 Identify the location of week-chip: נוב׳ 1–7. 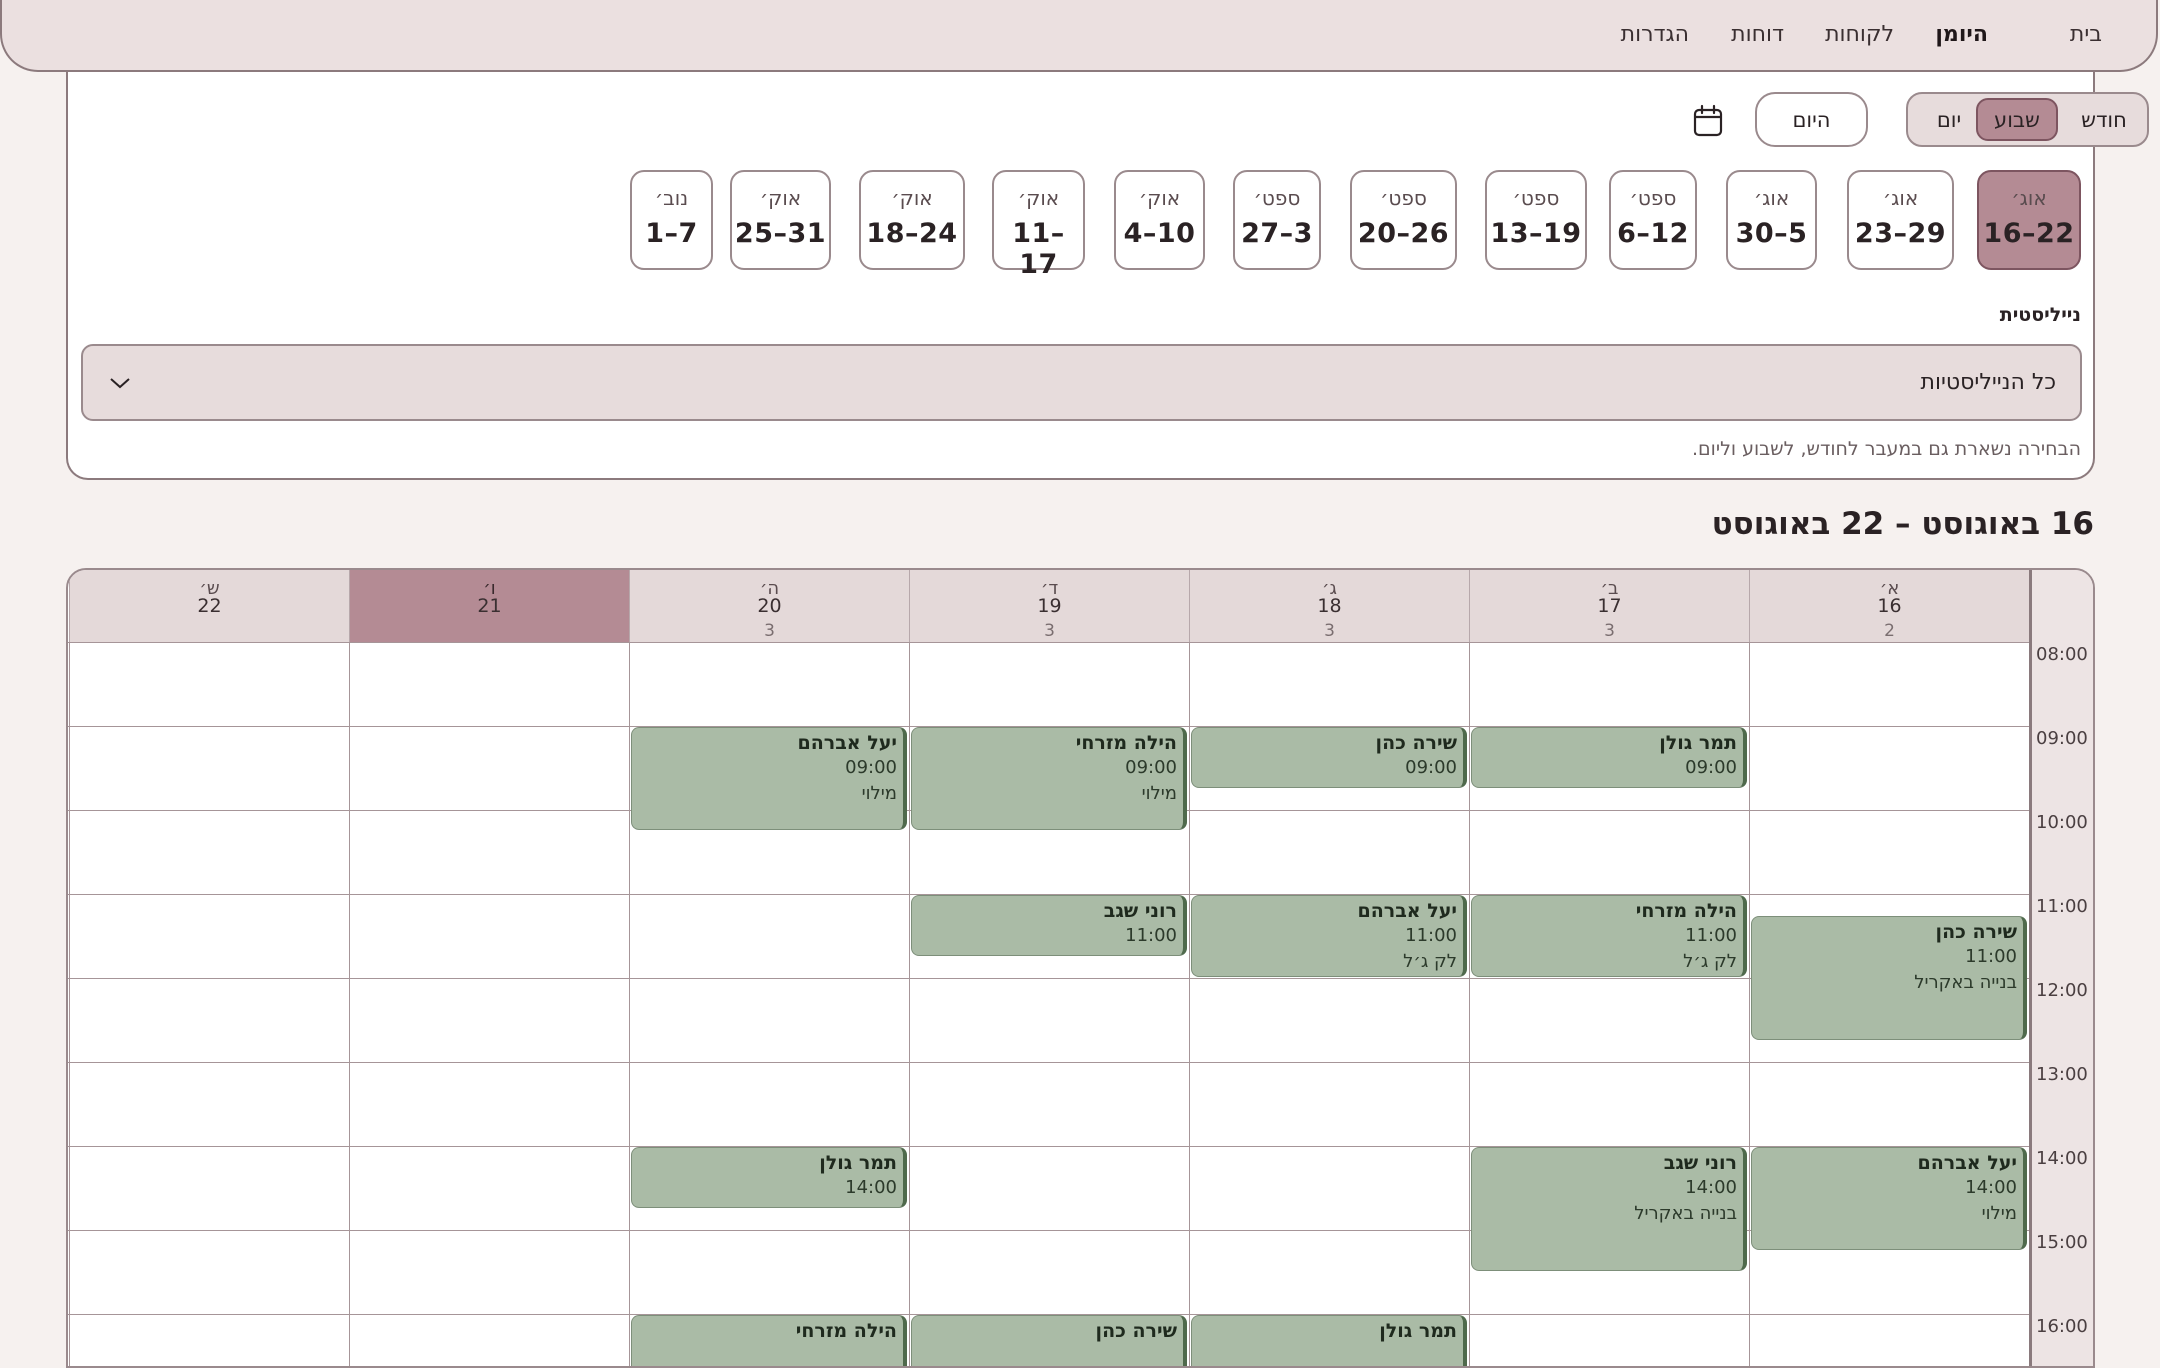
(671, 220).